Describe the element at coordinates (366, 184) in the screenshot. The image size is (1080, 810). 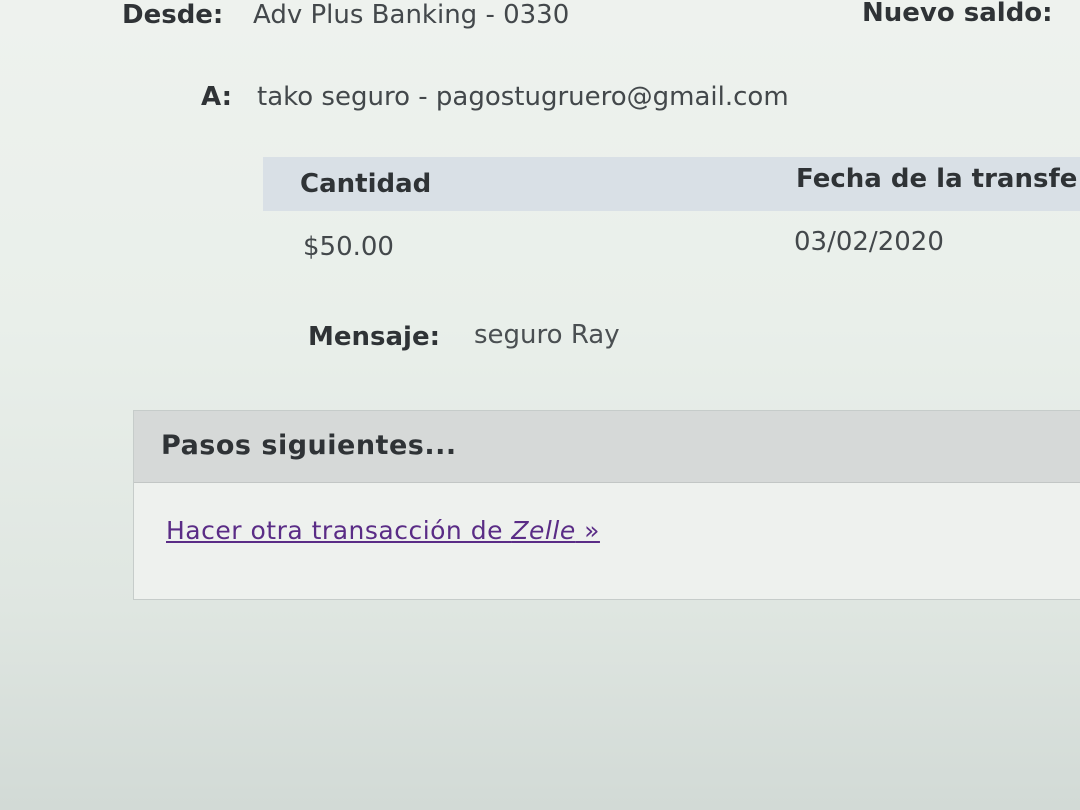
I see `column-header-amount: Cantidad` at that location.